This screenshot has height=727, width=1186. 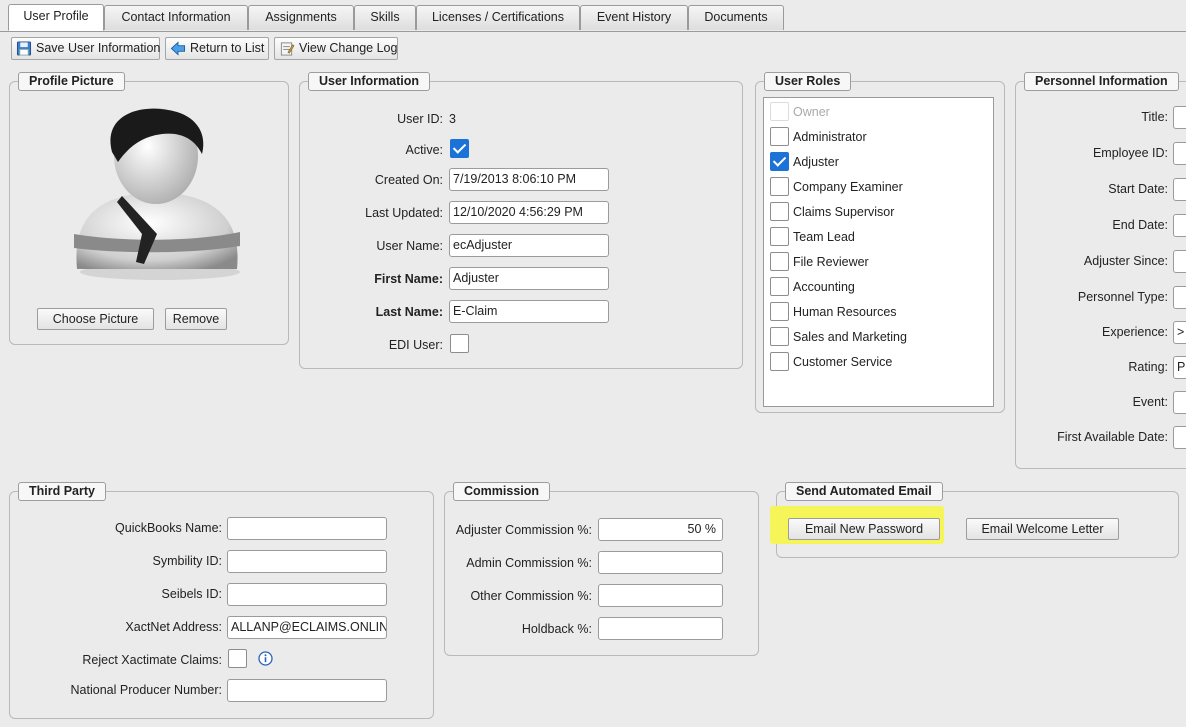 What do you see at coordinates (307, 690) in the screenshot?
I see `national-producer-number-field` at bounding box center [307, 690].